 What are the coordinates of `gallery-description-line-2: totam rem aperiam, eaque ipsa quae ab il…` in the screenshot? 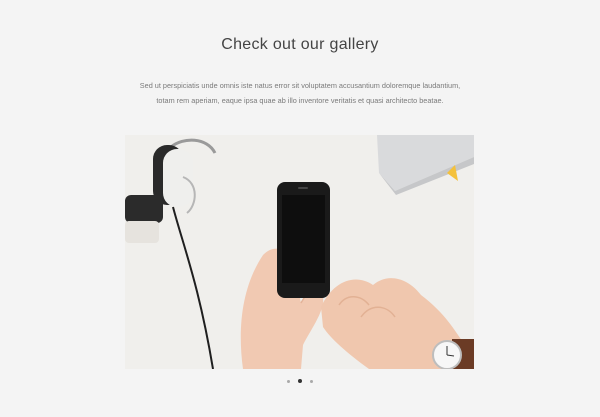 It's located at (300, 100).